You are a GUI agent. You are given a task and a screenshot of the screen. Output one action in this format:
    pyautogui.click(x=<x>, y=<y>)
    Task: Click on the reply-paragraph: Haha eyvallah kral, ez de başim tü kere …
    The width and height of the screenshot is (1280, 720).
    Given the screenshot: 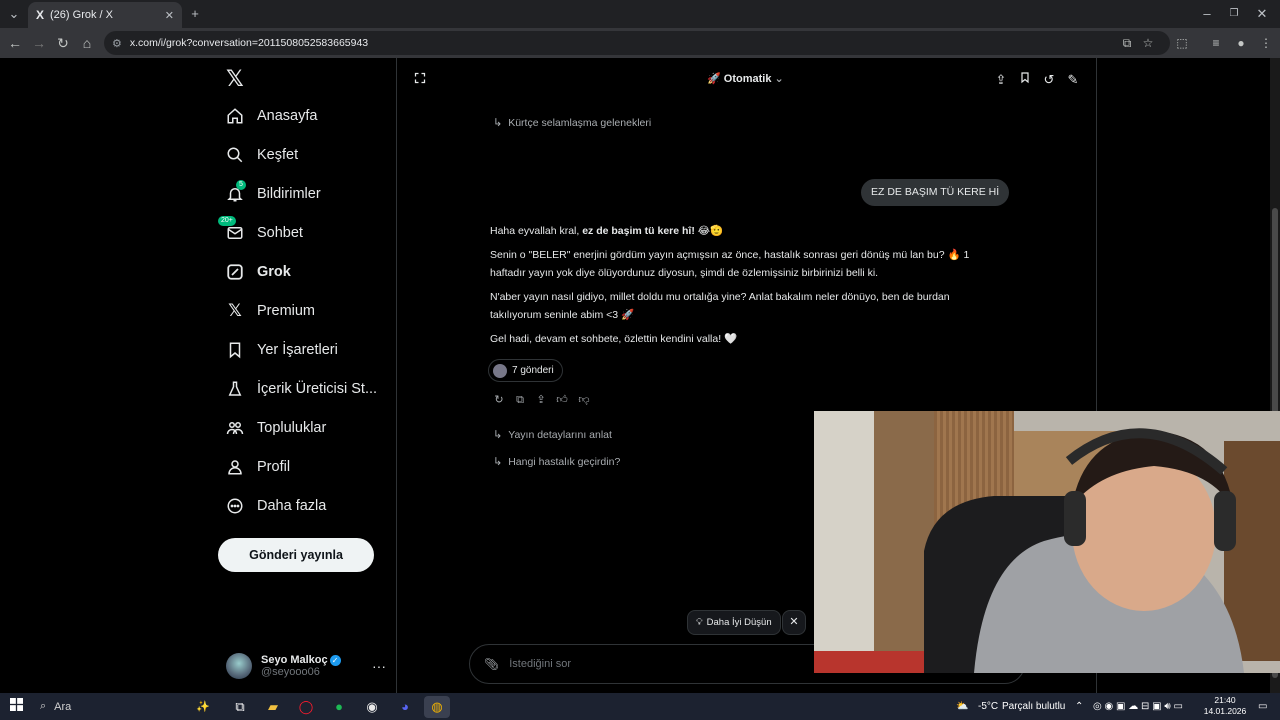 What is the action you would take?
    pyautogui.click(x=607, y=231)
    